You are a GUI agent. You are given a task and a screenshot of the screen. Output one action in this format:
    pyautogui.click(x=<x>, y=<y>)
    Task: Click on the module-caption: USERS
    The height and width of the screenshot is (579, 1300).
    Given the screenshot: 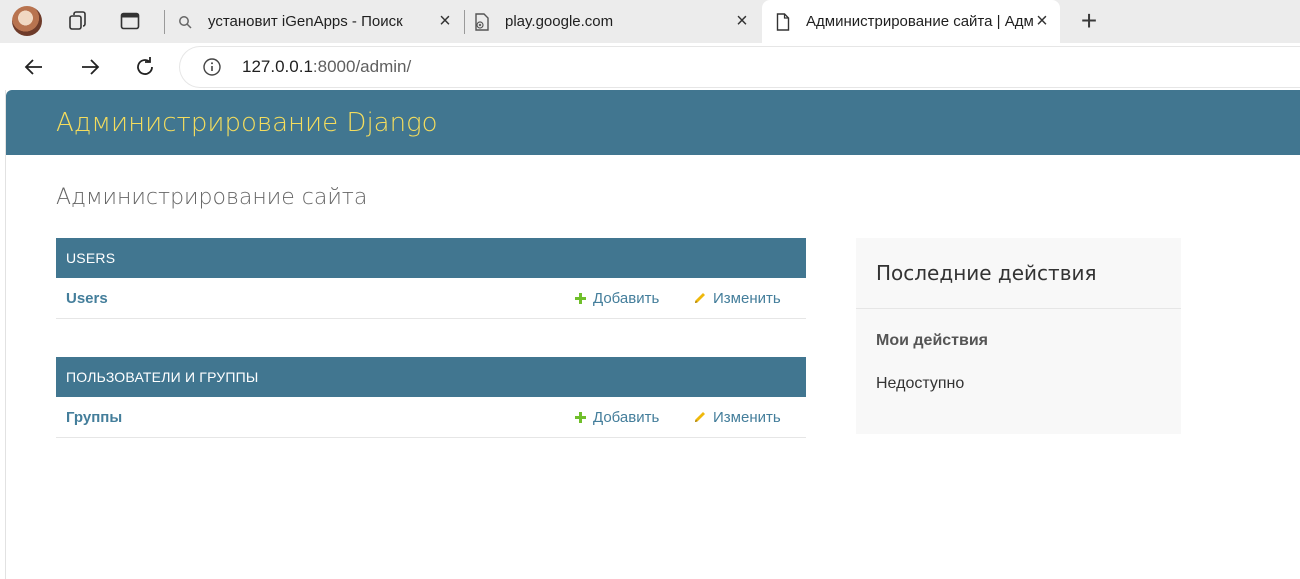 What is the action you would take?
    pyautogui.click(x=431, y=258)
    